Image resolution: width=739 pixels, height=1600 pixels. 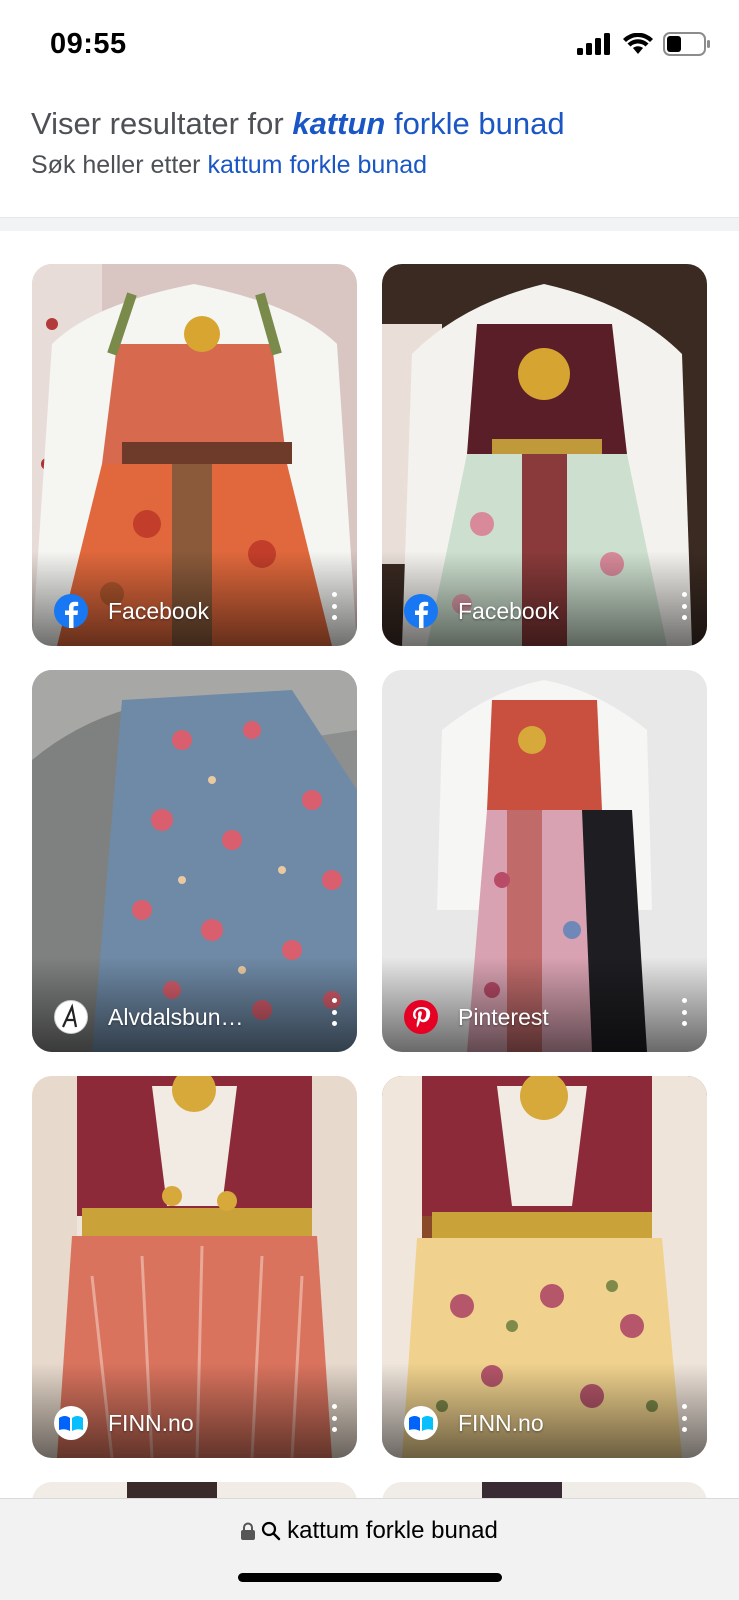 I want to click on url-text: kattum forkle bunad, so click(x=392, y=1530).